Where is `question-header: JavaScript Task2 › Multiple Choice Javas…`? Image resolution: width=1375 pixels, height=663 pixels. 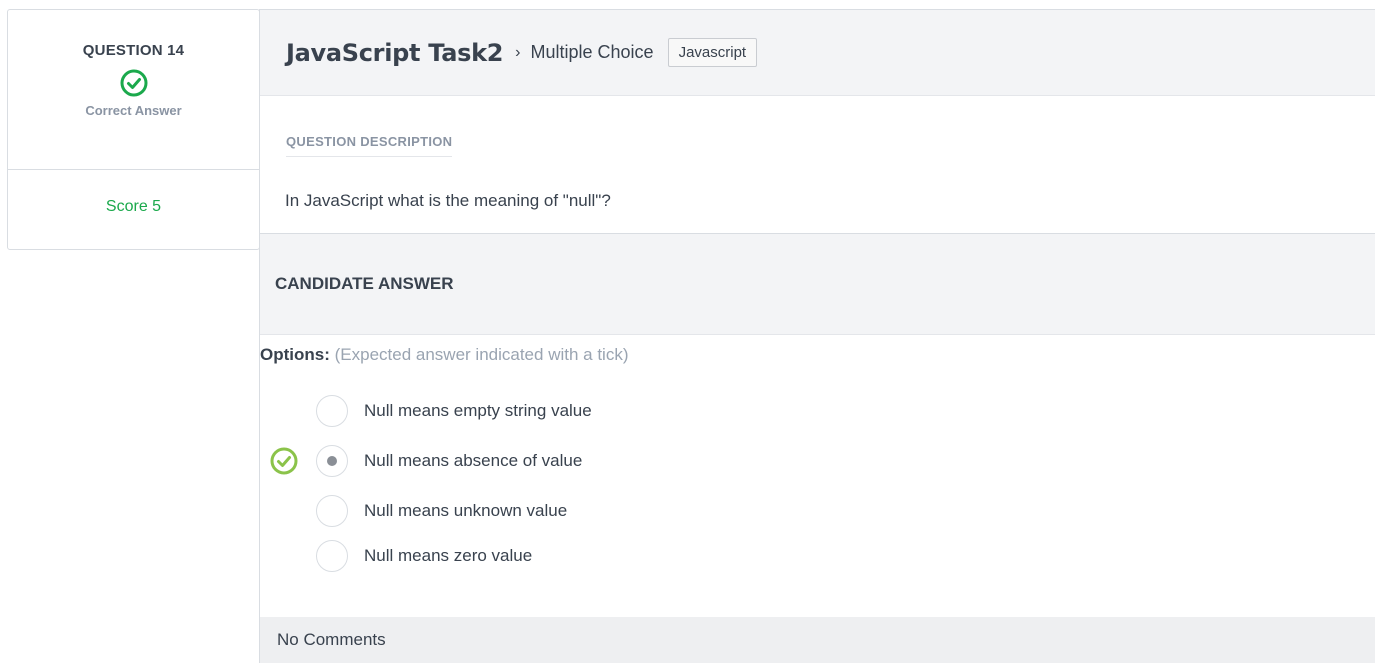 question-header: JavaScript Task2 › Multiple Choice Javas… is located at coordinates (817, 52).